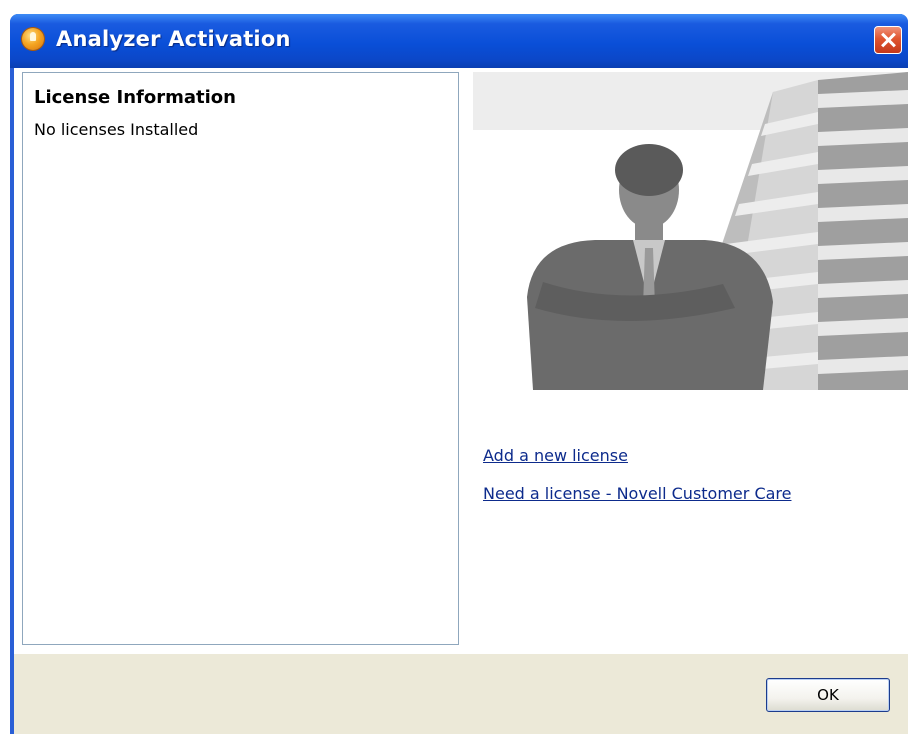  Describe the element at coordinates (828, 695) in the screenshot. I see `ok-button: OK` at that location.